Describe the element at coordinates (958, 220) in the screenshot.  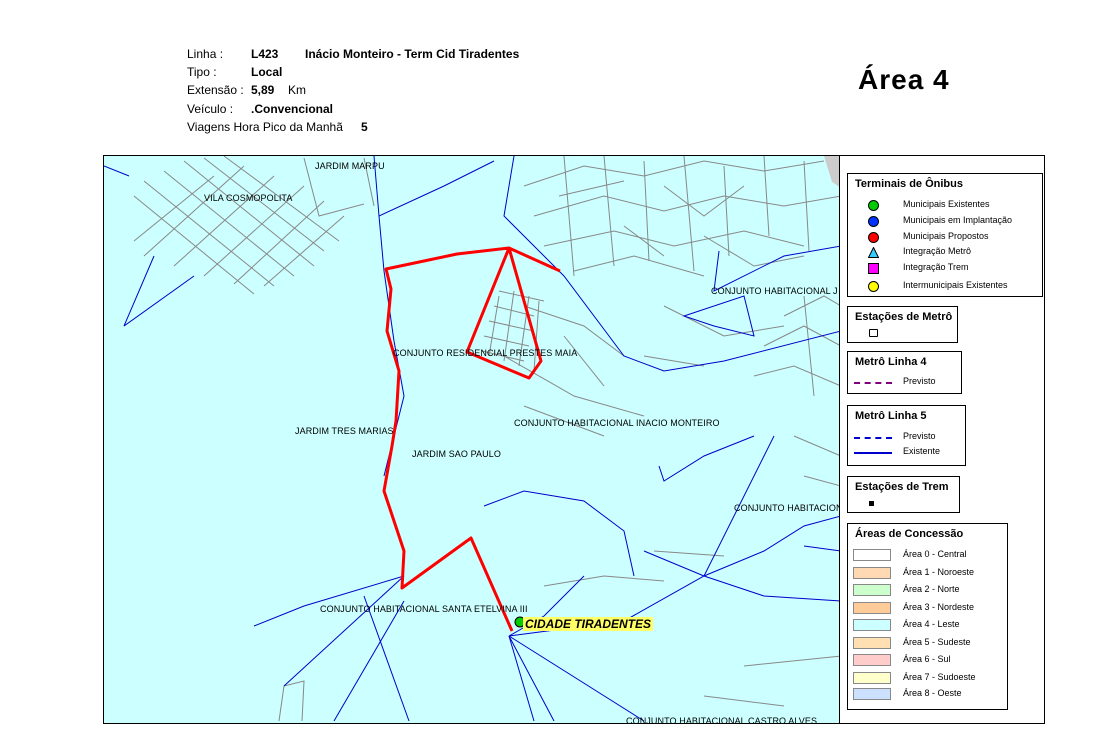
I see `legend-item-label: Municipais em Implantação` at that location.